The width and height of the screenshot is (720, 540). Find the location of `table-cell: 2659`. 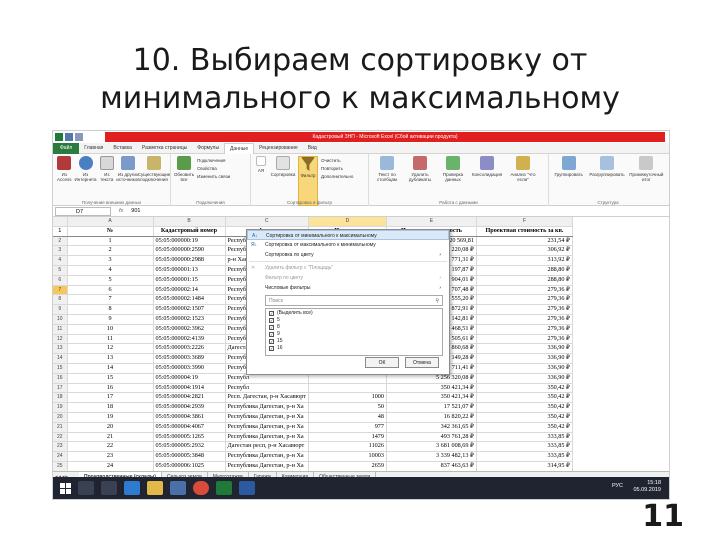

table-cell: 2659 is located at coordinates (347, 466).